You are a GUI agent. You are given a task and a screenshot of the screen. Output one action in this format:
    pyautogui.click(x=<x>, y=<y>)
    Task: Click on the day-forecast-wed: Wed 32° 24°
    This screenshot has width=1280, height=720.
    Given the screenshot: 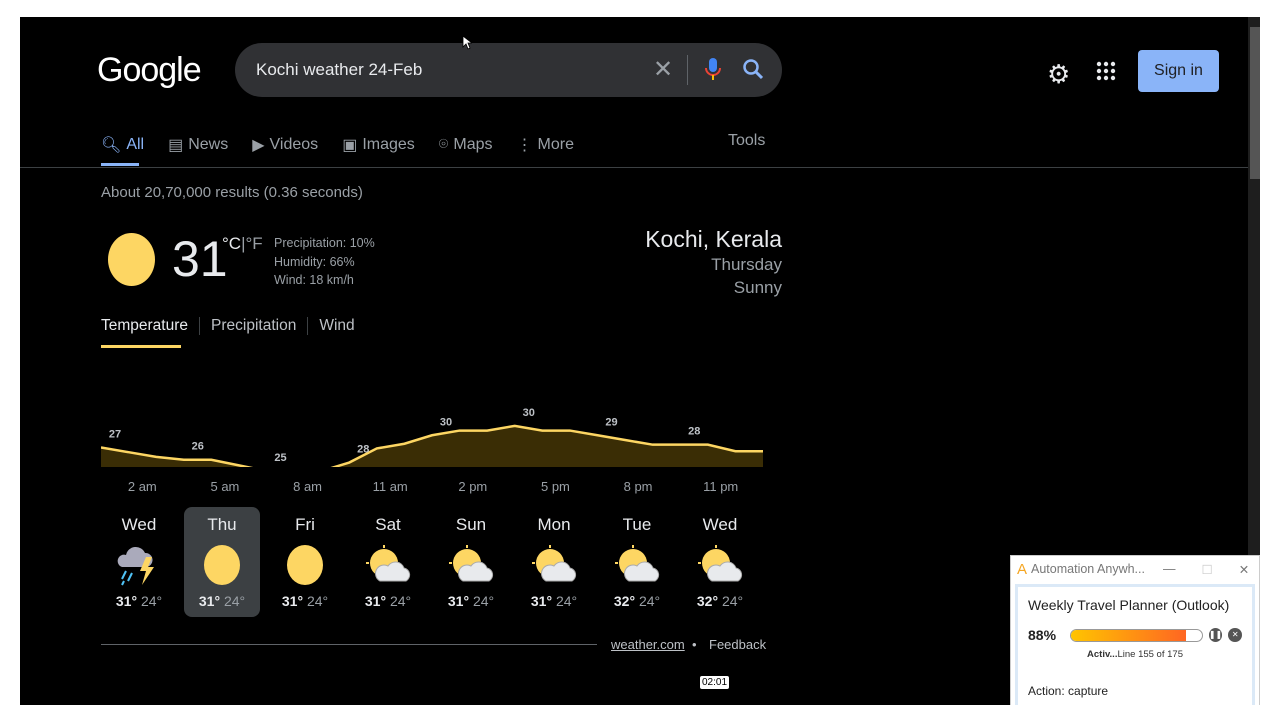 What is the action you would take?
    pyautogui.click(x=720, y=562)
    